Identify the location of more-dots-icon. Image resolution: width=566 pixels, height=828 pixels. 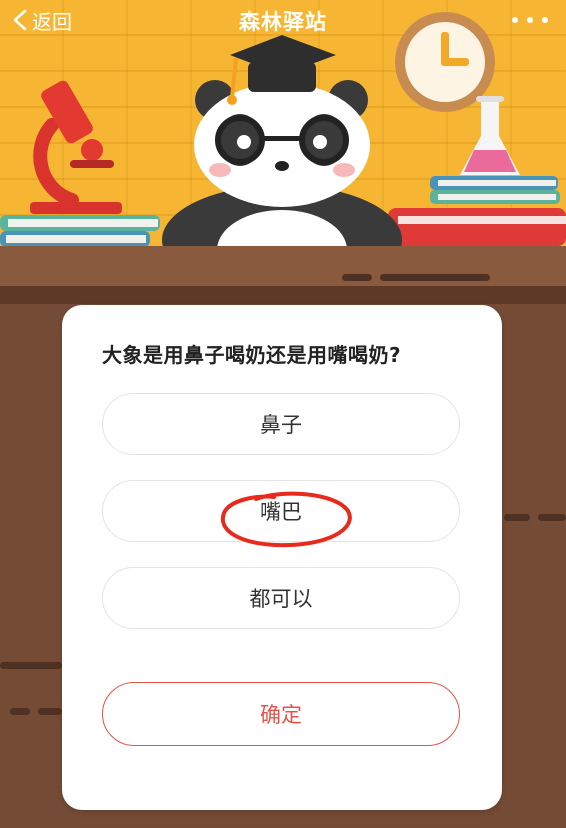
(530, 20).